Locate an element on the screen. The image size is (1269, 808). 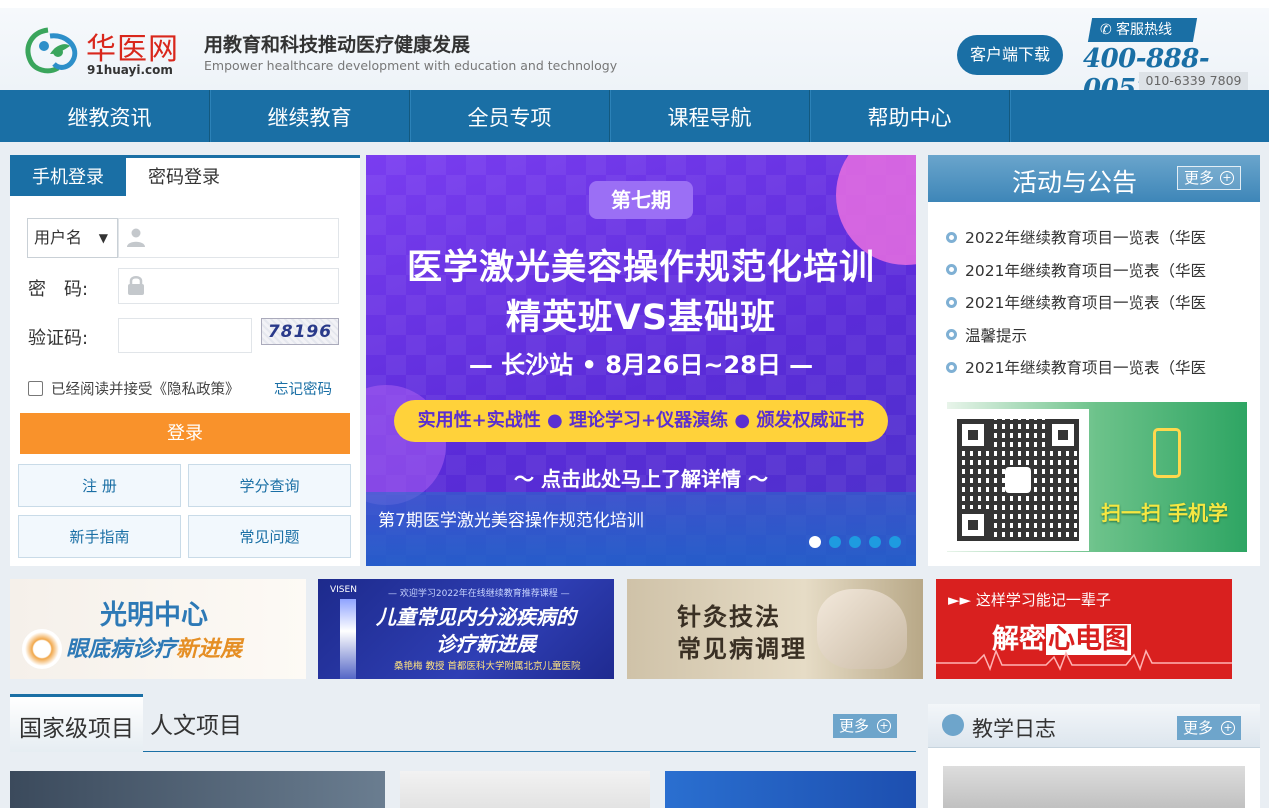
nav-item-special: 全员专项 is located at coordinates (510, 116).